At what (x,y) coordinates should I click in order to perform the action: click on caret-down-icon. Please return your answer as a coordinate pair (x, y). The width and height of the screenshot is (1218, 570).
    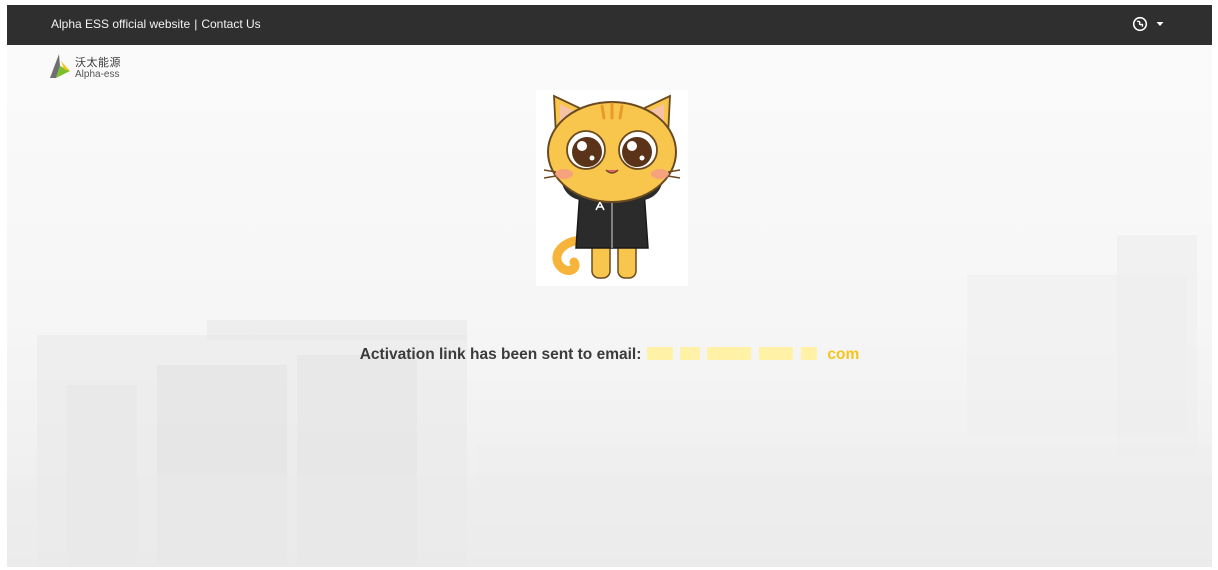
    Looking at the image, I should click on (1160, 24).